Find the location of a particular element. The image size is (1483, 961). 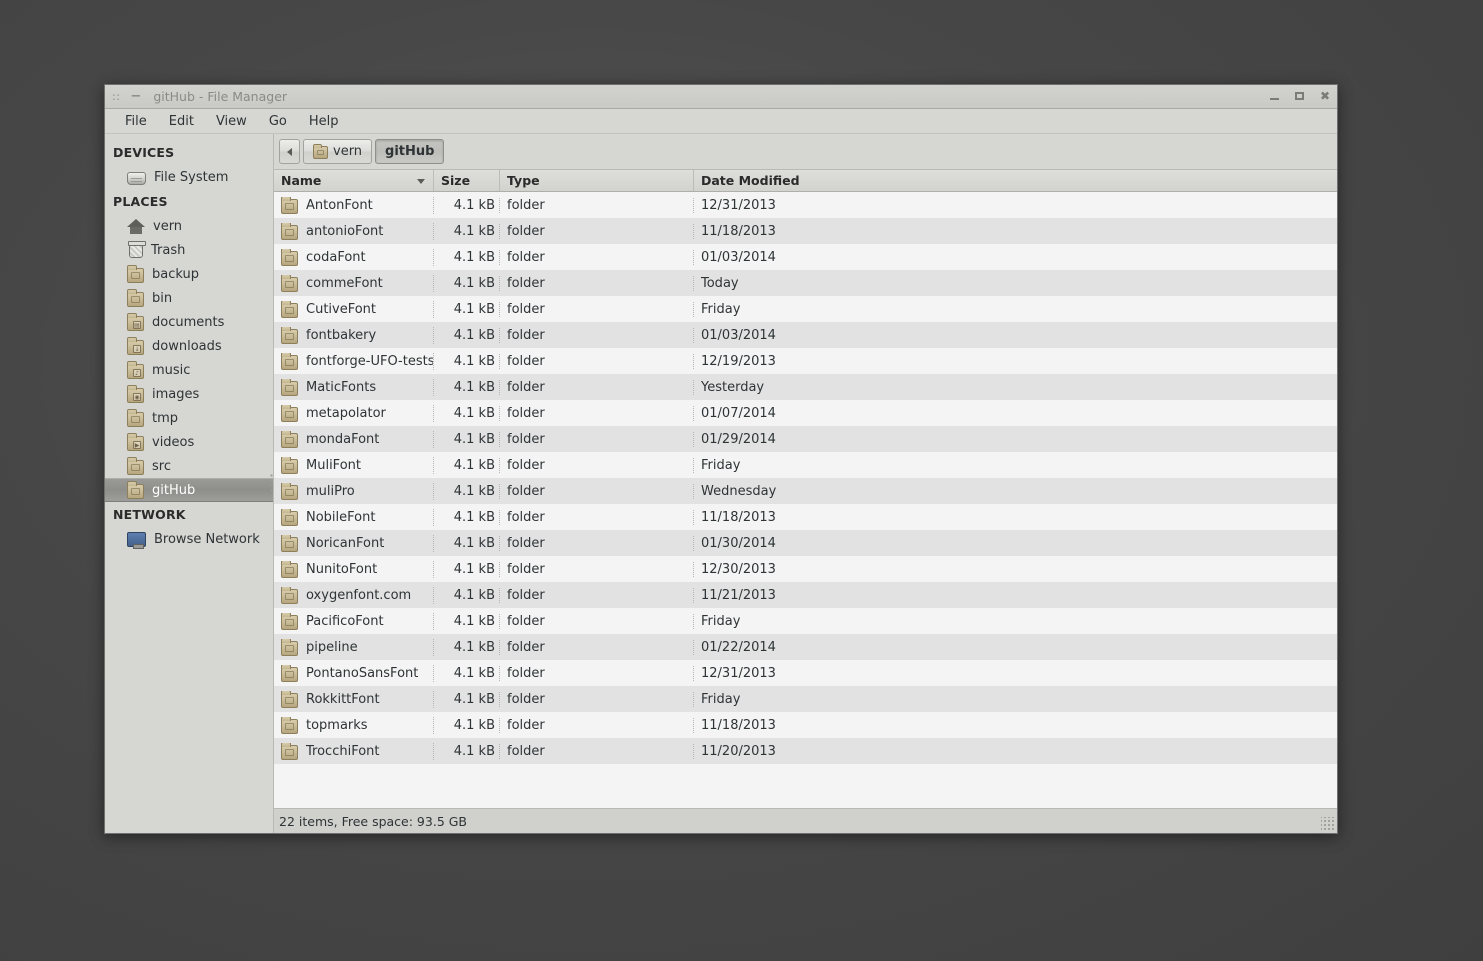

column-header-name: Name is located at coordinates (354, 180).